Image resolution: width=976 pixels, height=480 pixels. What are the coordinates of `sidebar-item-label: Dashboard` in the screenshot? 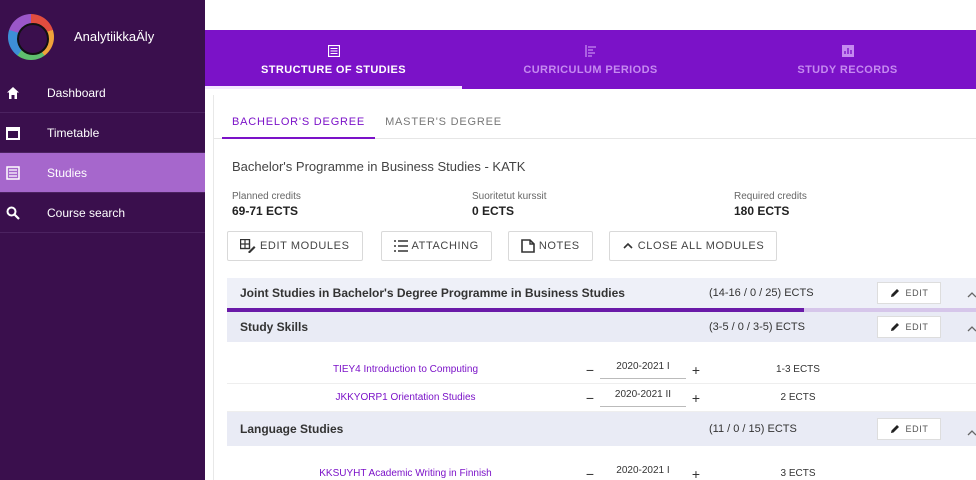 It's located at (76, 92).